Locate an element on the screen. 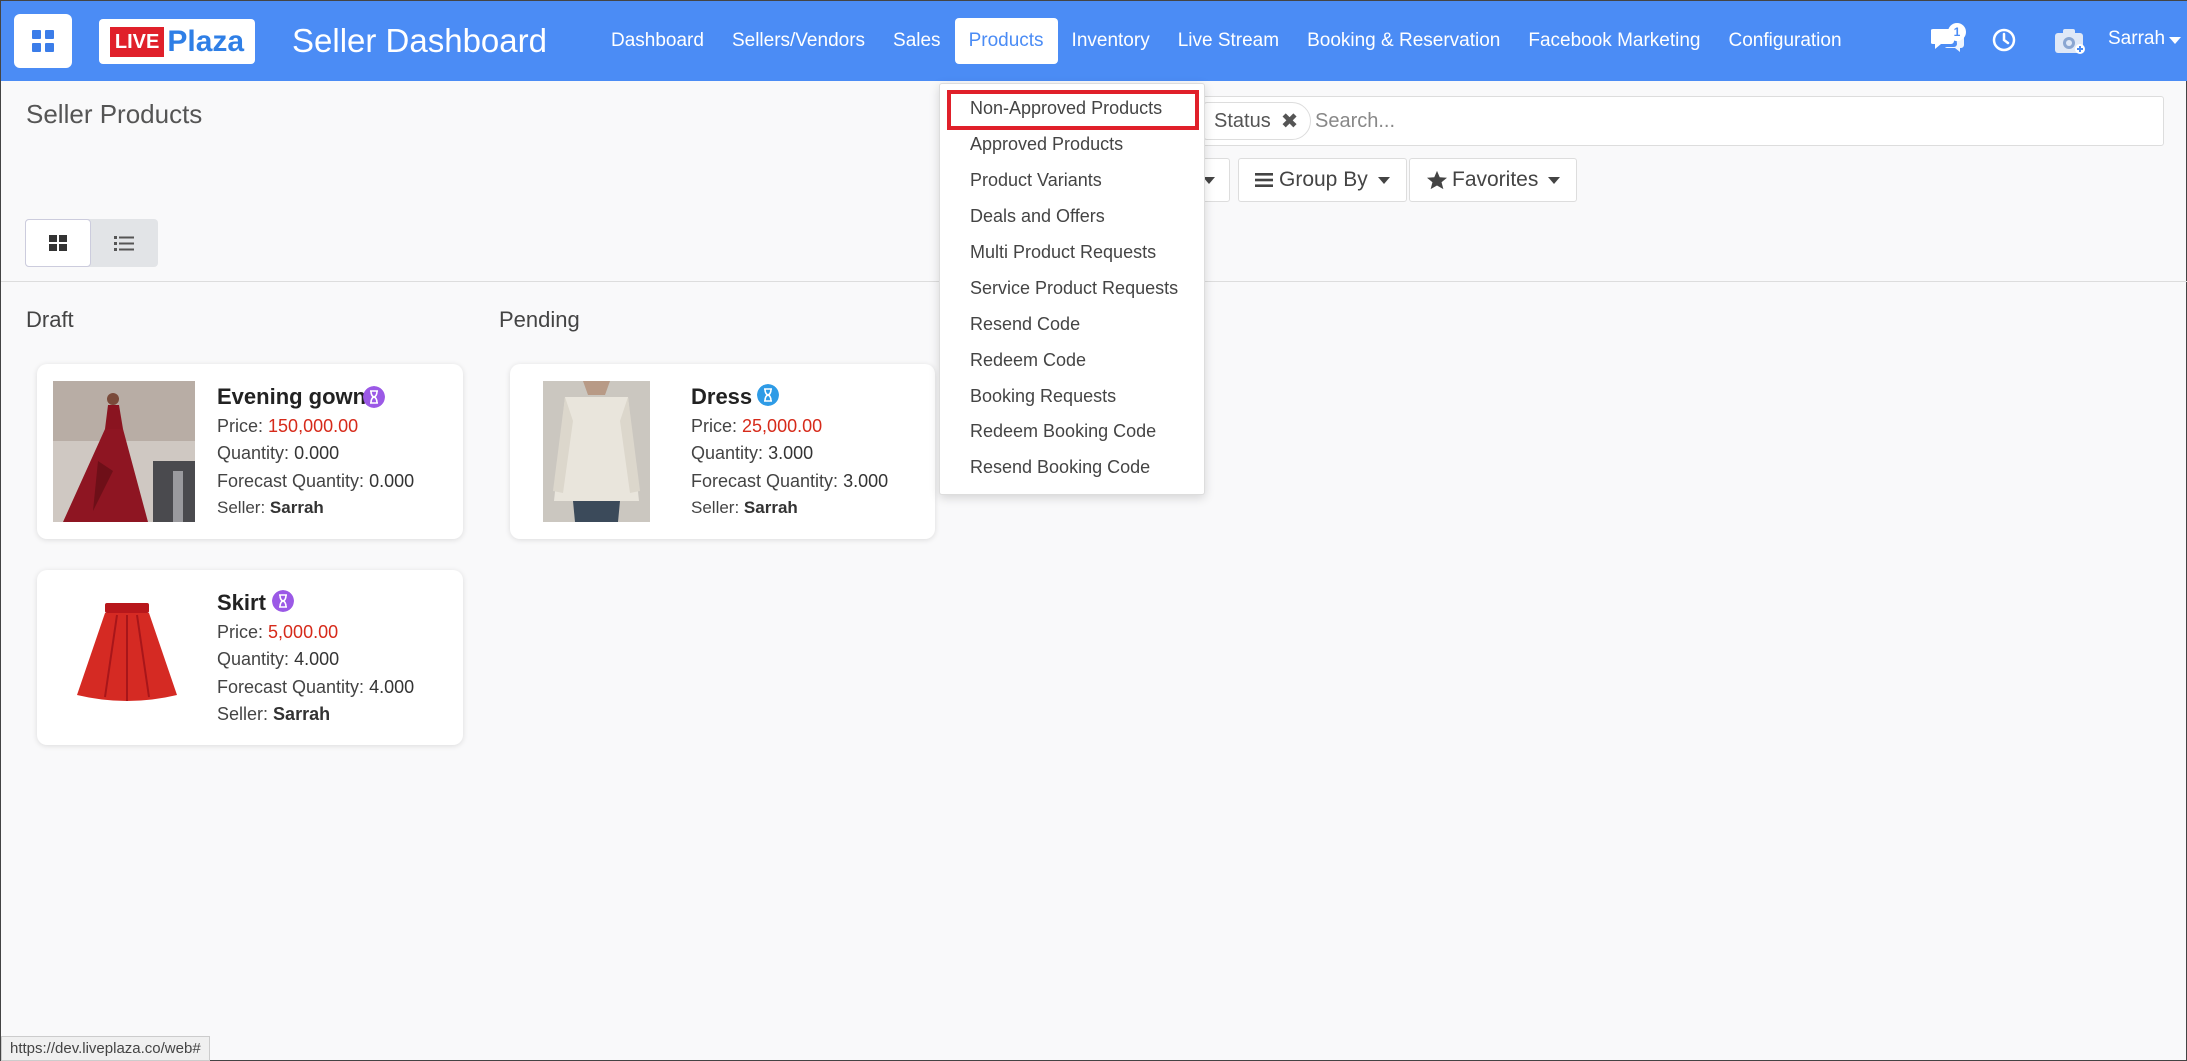 Image resolution: width=2187 pixels, height=1061 pixels. status-url-bar: https://dev.liveplaza.co/web# is located at coordinates (105, 1048).